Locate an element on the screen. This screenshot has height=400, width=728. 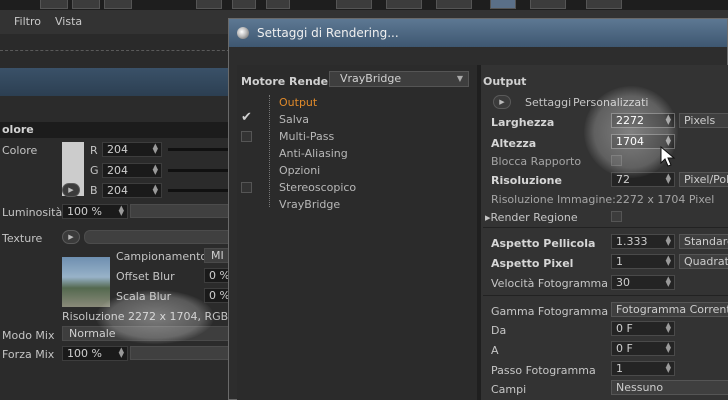
frame-step-field: 1 ▲ ▼ is located at coordinates (643, 368).